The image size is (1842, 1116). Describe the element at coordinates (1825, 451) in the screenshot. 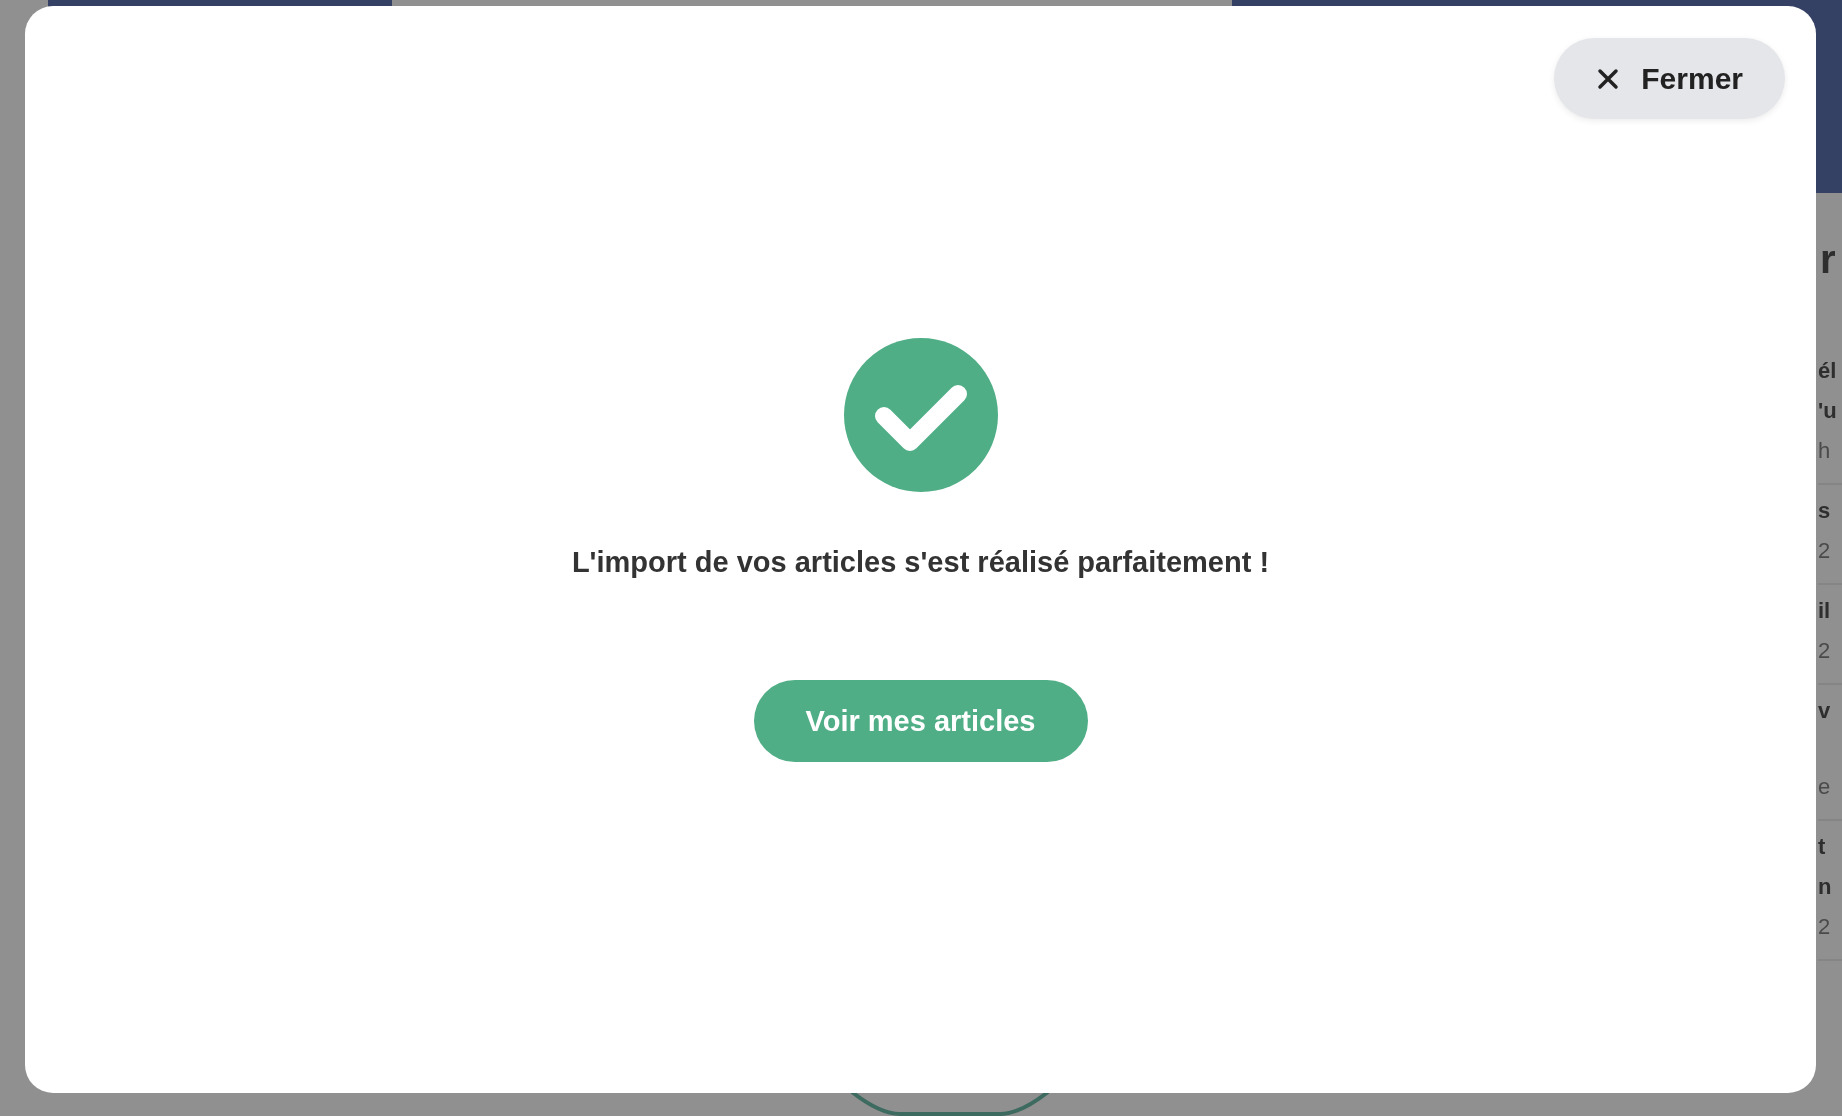

I see `item-meta: h` at that location.